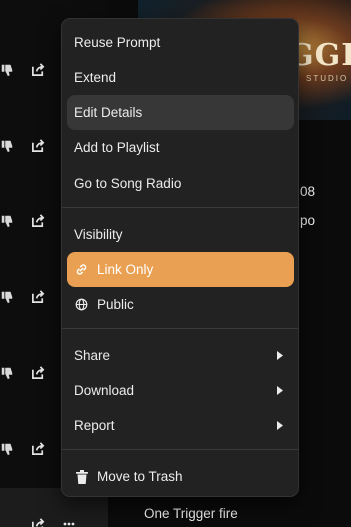 The width and height of the screenshot is (351, 527). I want to click on menu-item-move-to-trash: Move to Trash, so click(180, 476).